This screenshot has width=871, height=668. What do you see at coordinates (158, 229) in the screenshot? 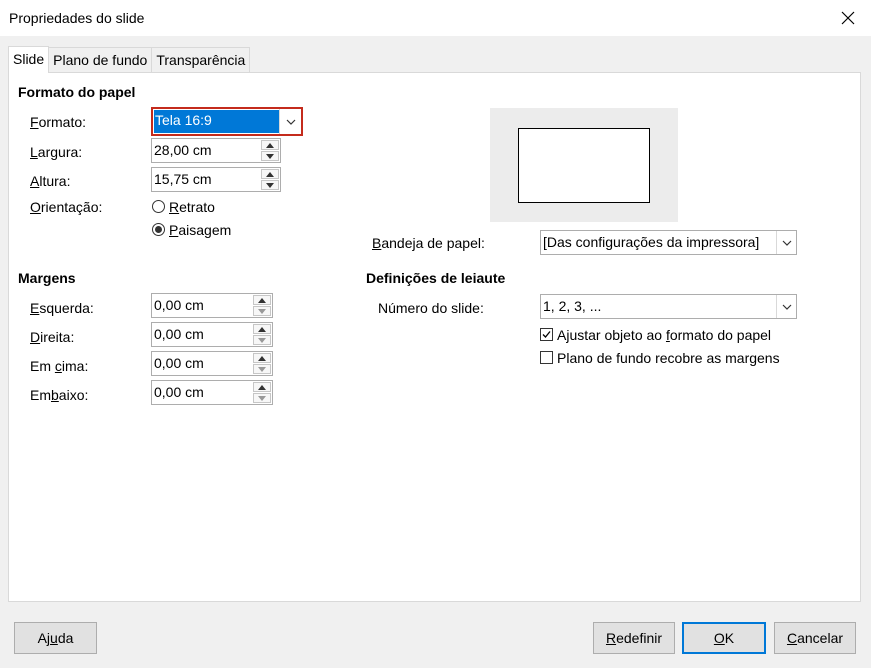
I see `landscape-radio` at bounding box center [158, 229].